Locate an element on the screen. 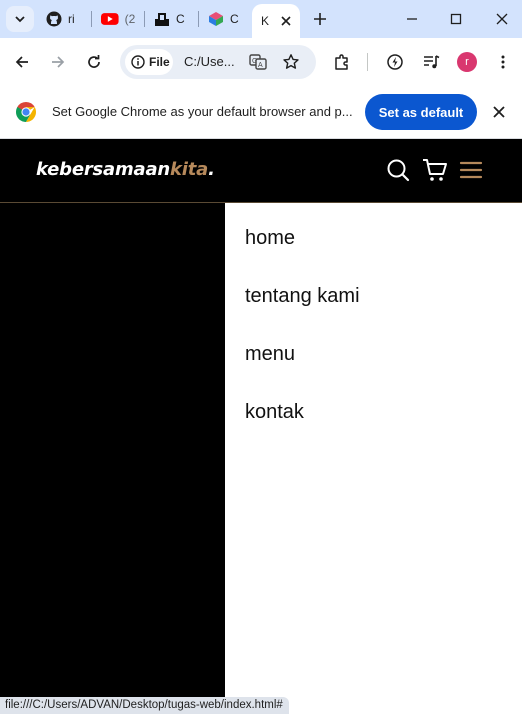  logo-accent-text: kita is located at coordinates (189, 169).